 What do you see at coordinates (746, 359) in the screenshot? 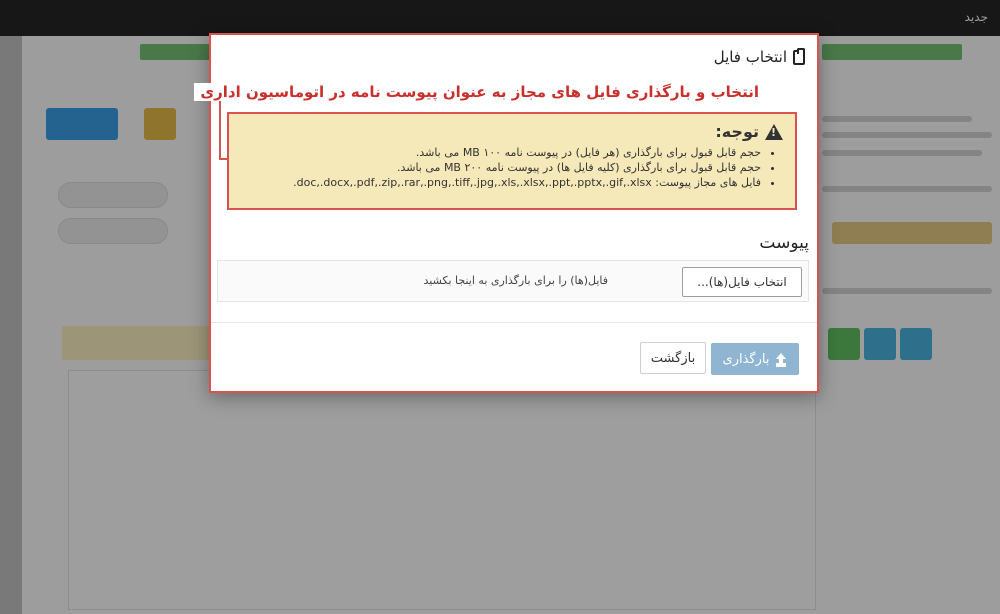
I see `upload-label: بارگذاری` at bounding box center [746, 359].